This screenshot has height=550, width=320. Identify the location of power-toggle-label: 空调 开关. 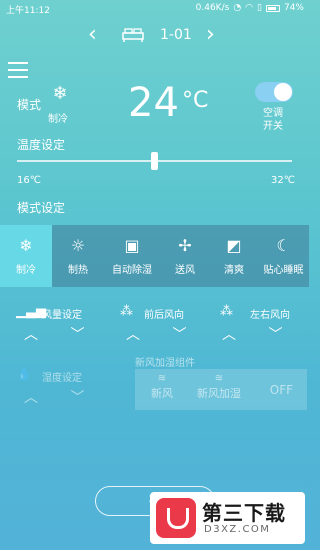
(273, 120).